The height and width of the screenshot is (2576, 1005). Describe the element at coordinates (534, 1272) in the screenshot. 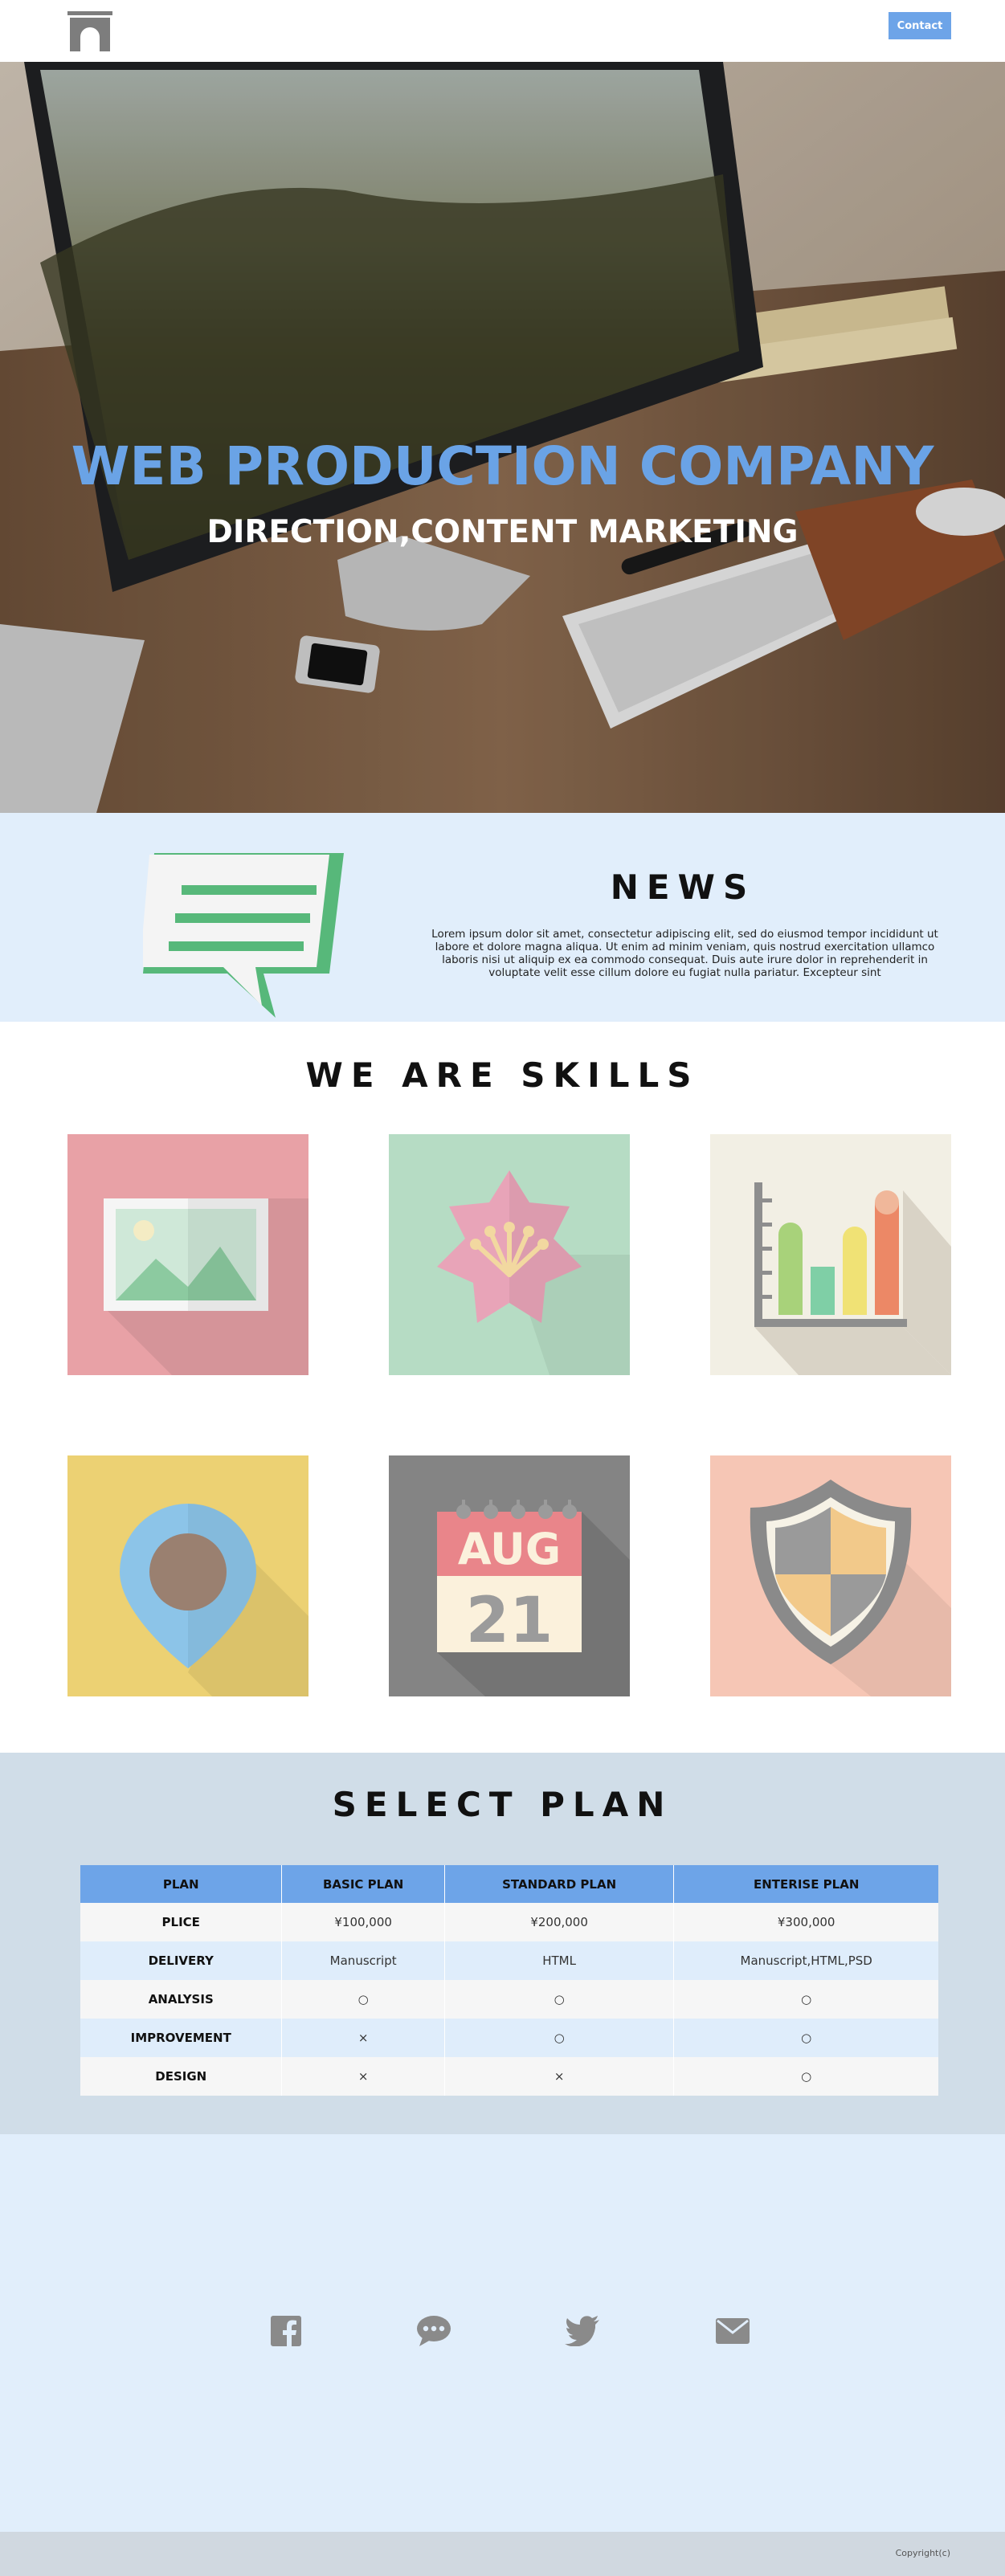

I see `flower-icon` at that location.